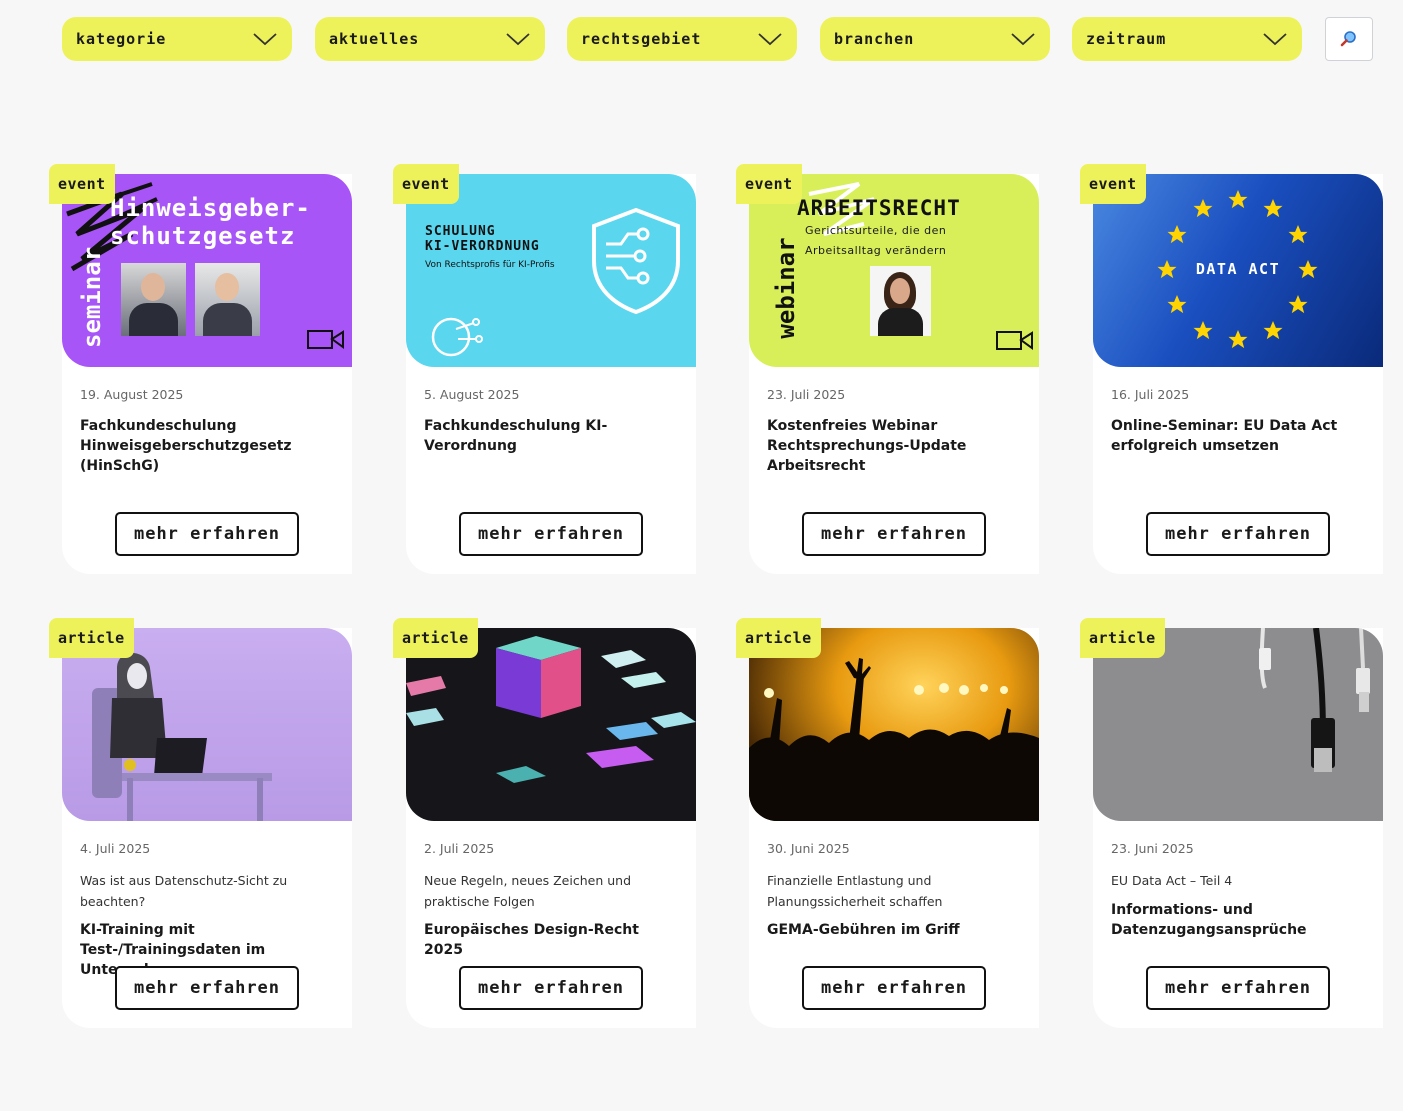 This screenshot has height=1111, width=1403. I want to click on media-subline: Arbeitsalltag verändern, so click(876, 250).